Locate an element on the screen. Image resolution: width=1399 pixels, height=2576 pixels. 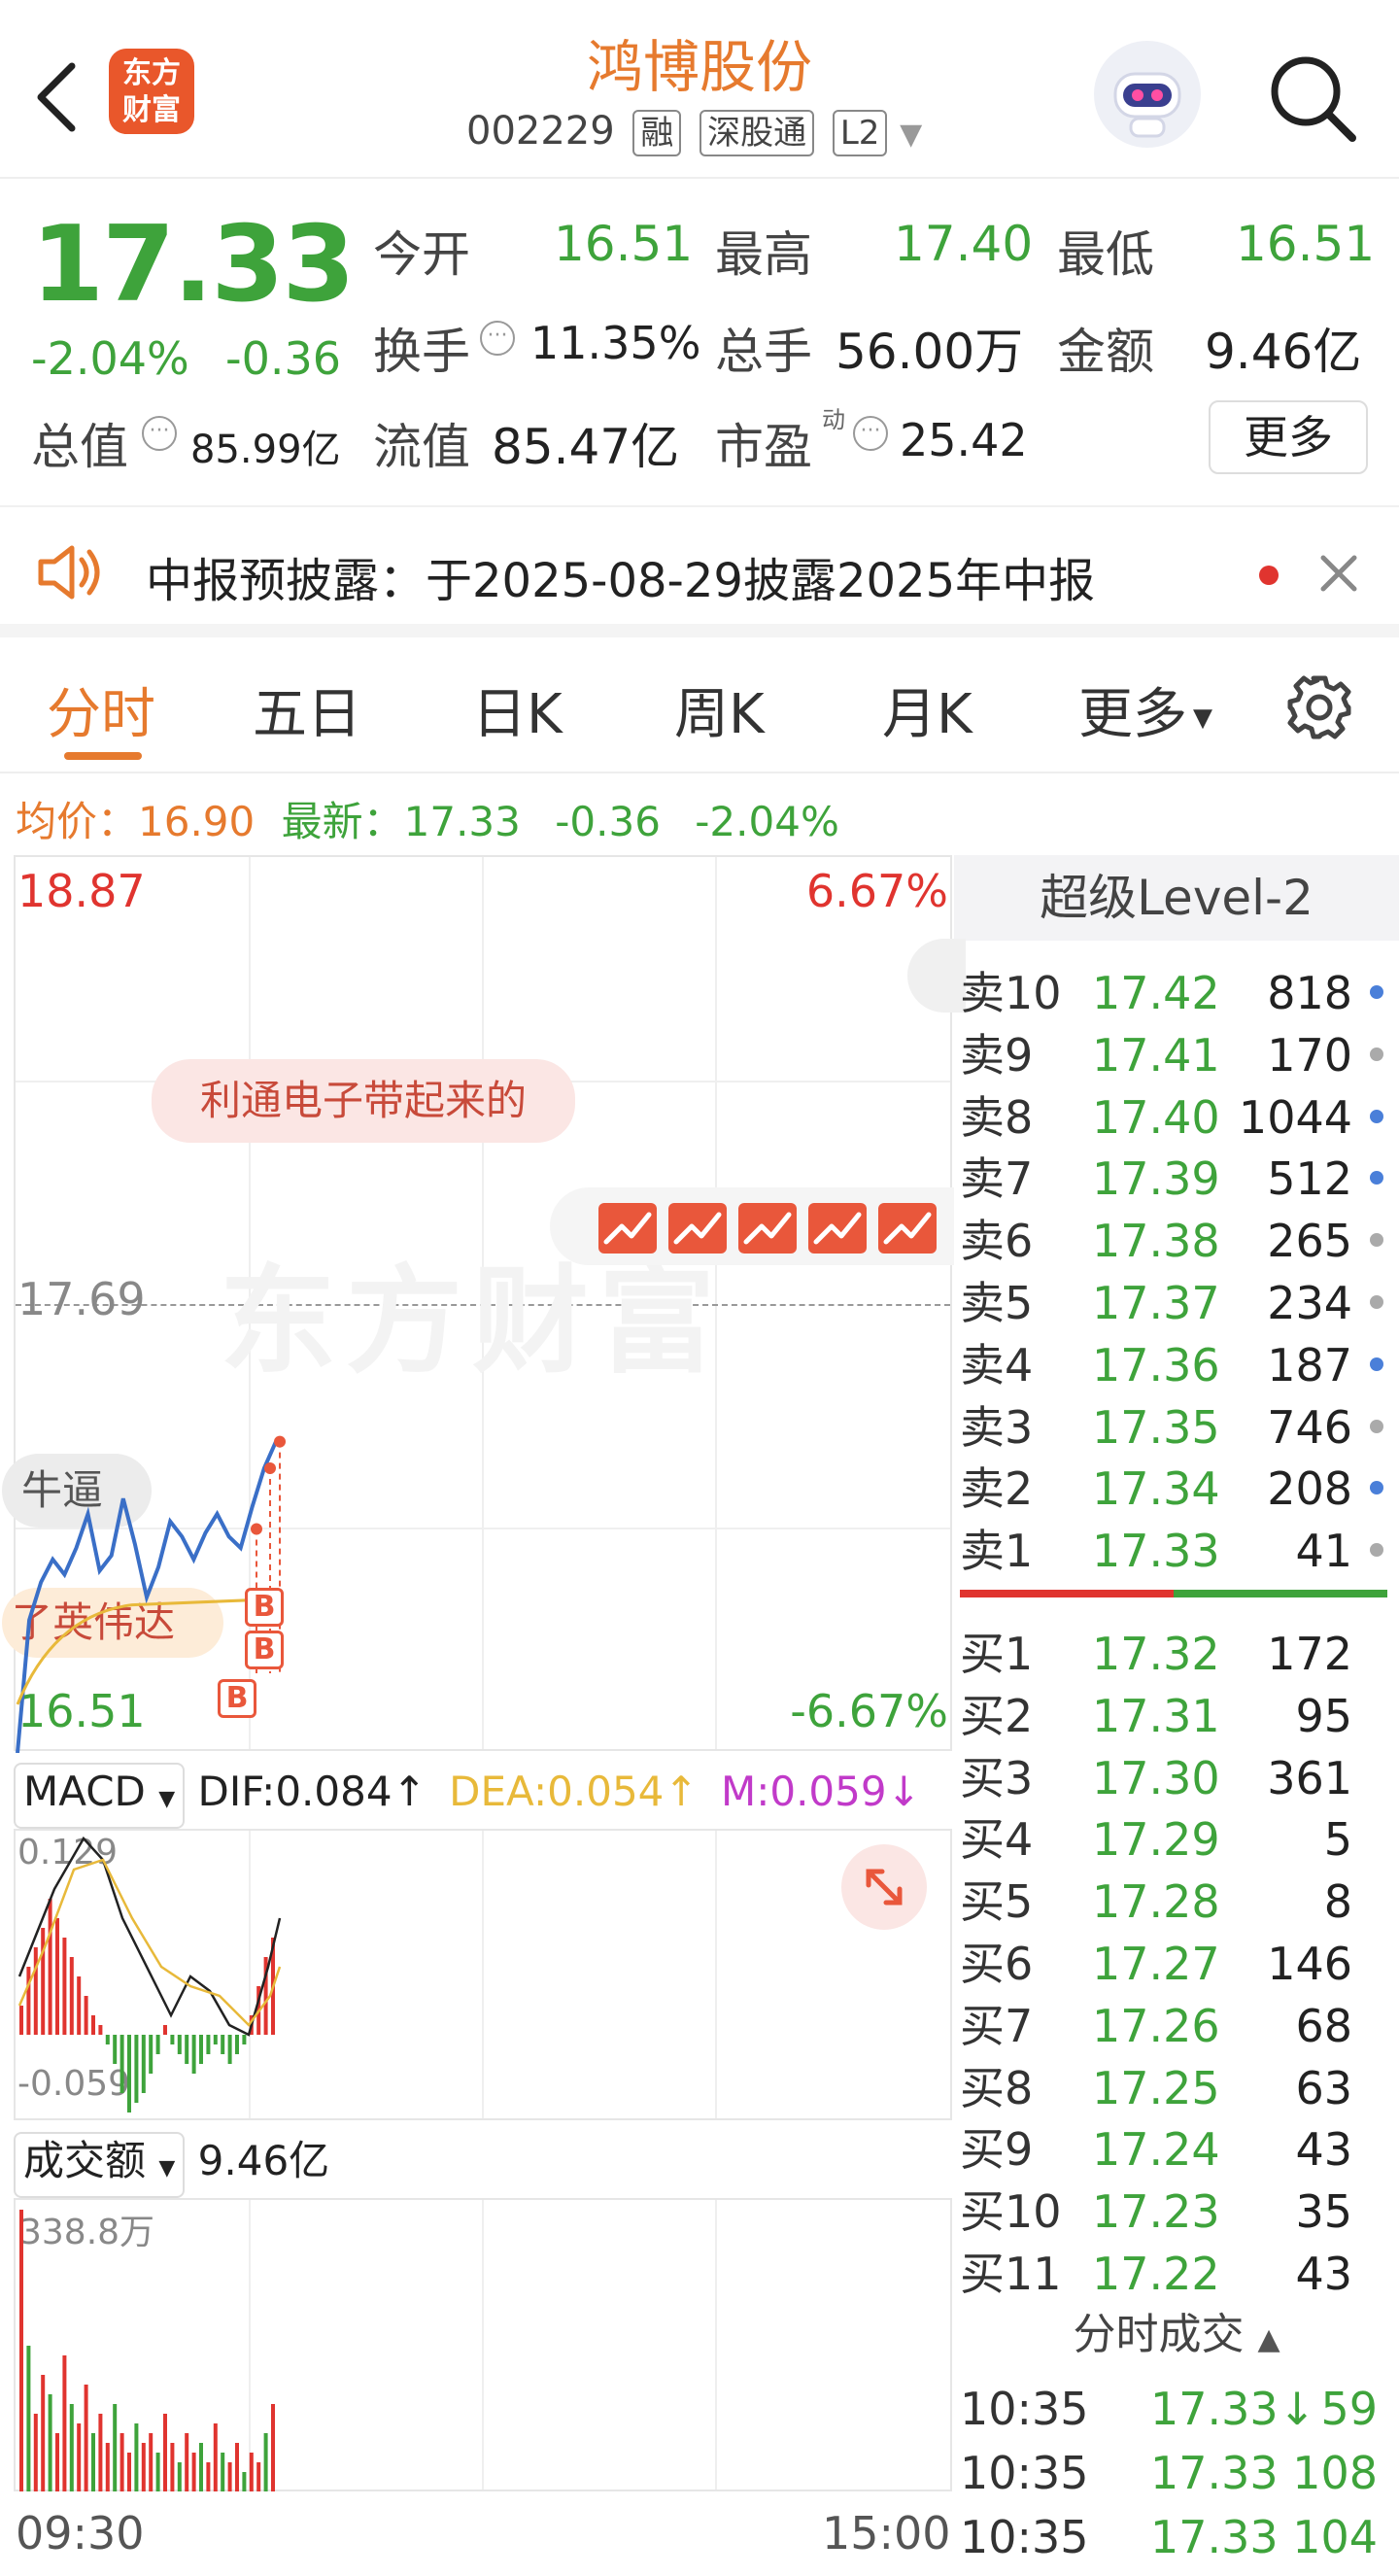
bid-quantity: 35 is located at coordinates (1323, 2212).